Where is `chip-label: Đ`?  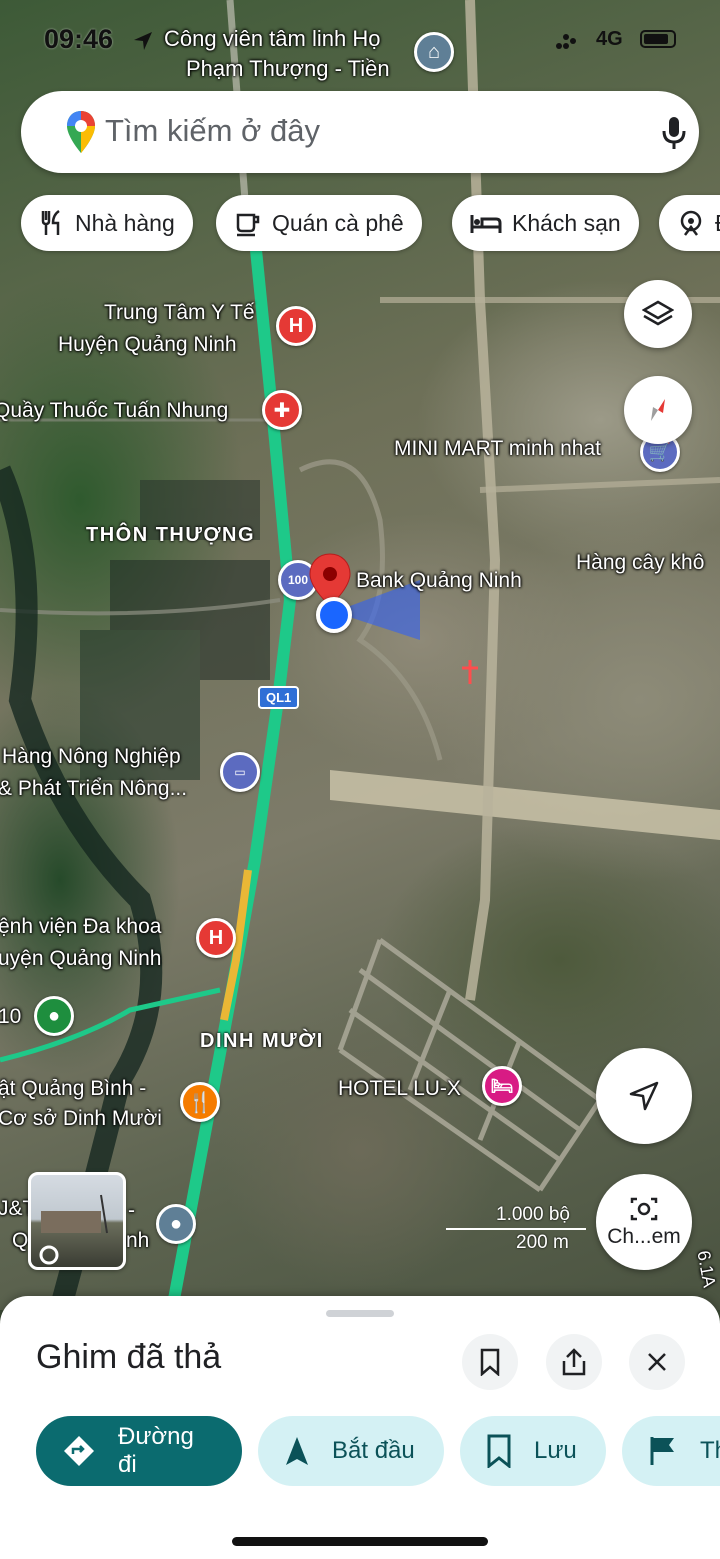 chip-label: Đ is located at coordinates (717, 223).